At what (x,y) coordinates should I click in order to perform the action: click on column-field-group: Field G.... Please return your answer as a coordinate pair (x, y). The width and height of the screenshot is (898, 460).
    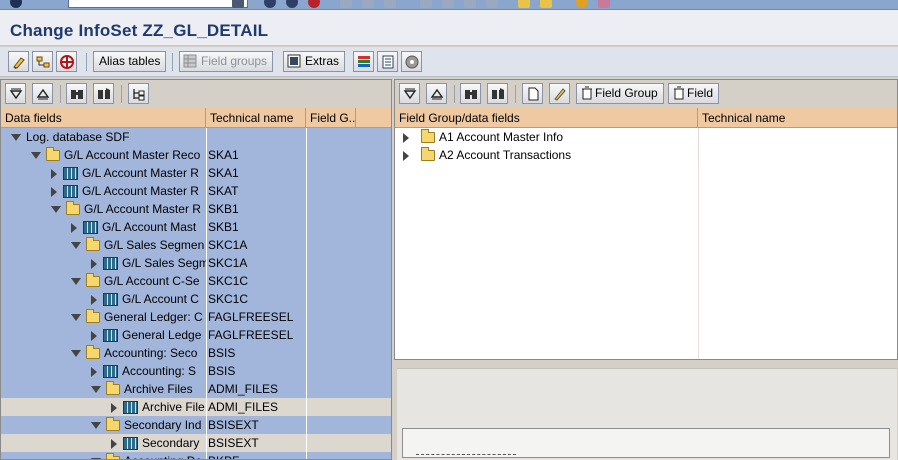
    Looking at the image, I should click on (331, 118).